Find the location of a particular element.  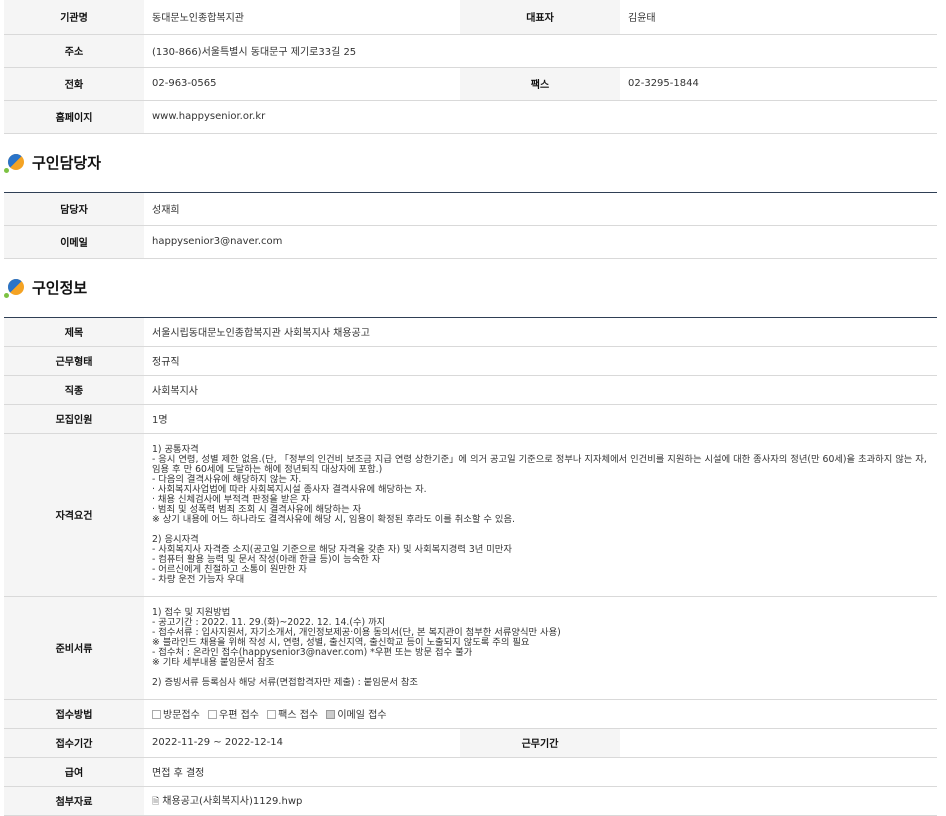

rep-label: 대표자 is located at coordinates (540, 17).